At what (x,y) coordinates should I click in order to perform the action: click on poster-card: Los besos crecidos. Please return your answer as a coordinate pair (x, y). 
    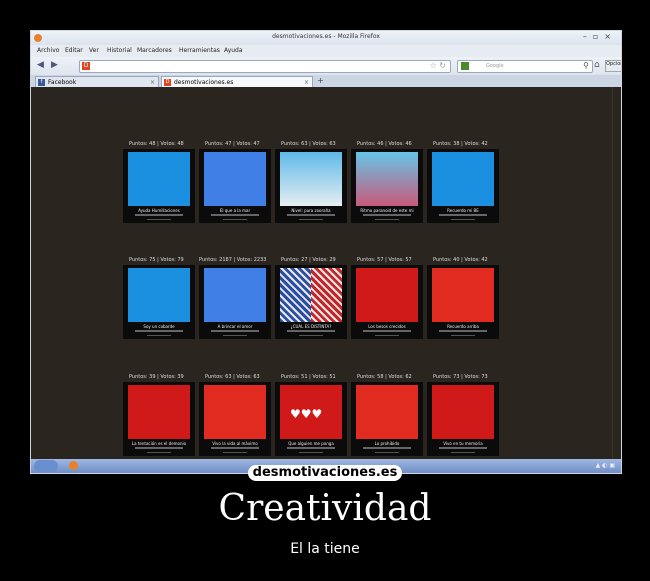
    Looking at the image, I should click on (387, 302).